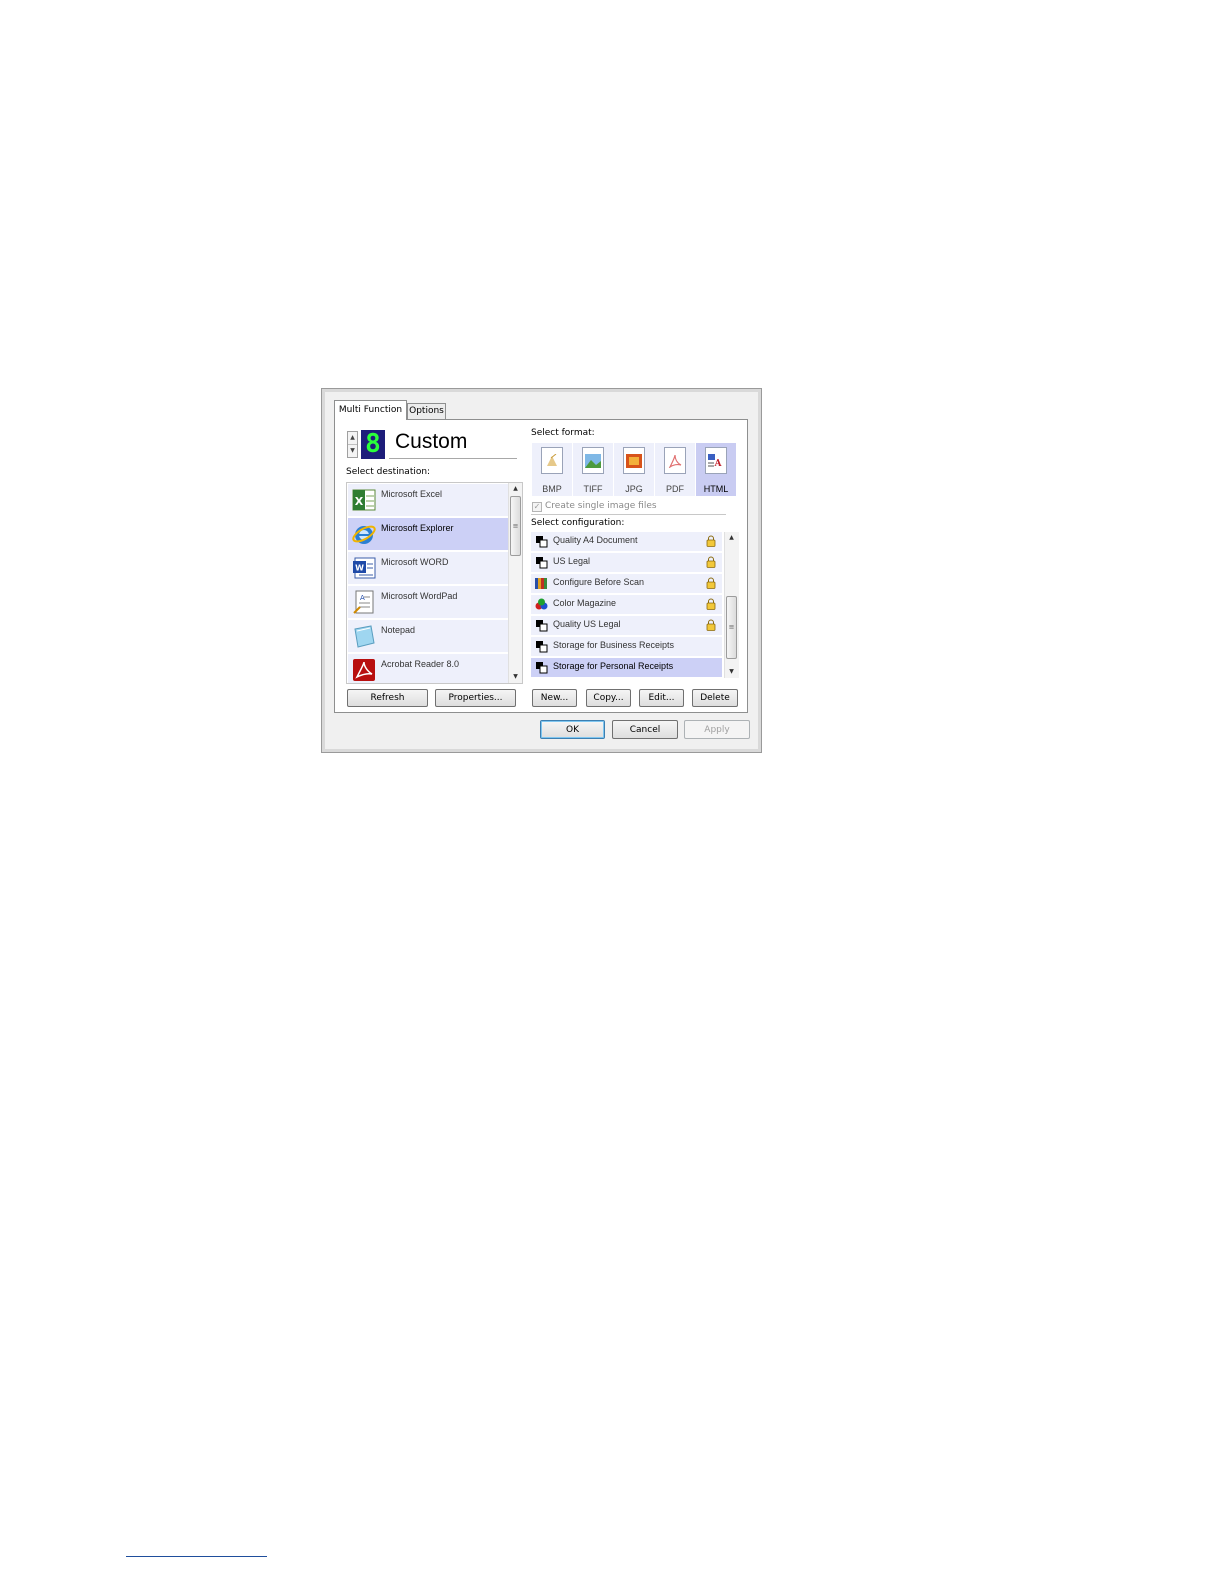 The width and height of the screenshot is (1224, 1584). I want to click on spinner-down-arrow-icon: ▼, so click(352, 451).